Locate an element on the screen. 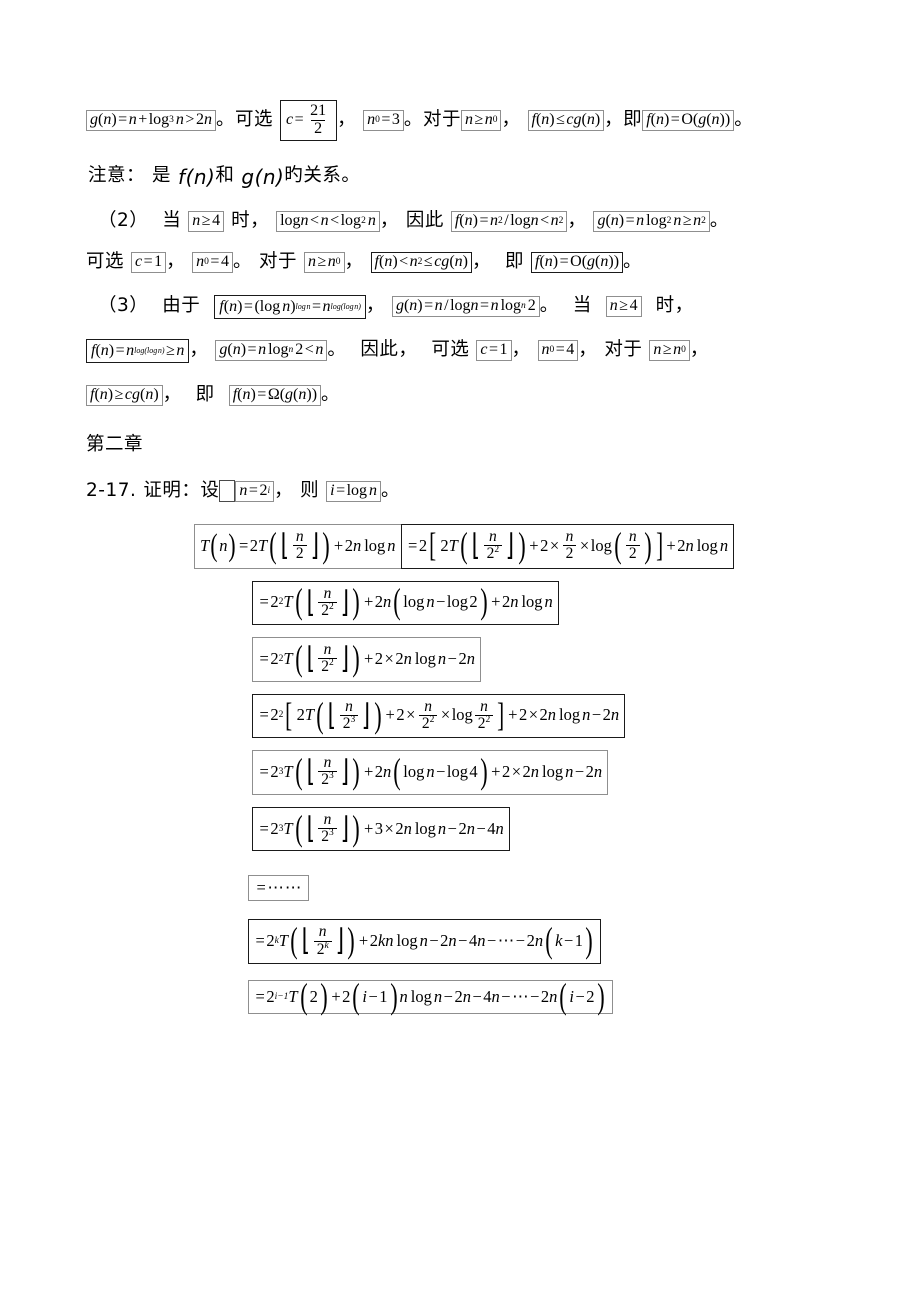  ellipsis-symbol: ⋯⋯ is located at coordinates (285, 888).